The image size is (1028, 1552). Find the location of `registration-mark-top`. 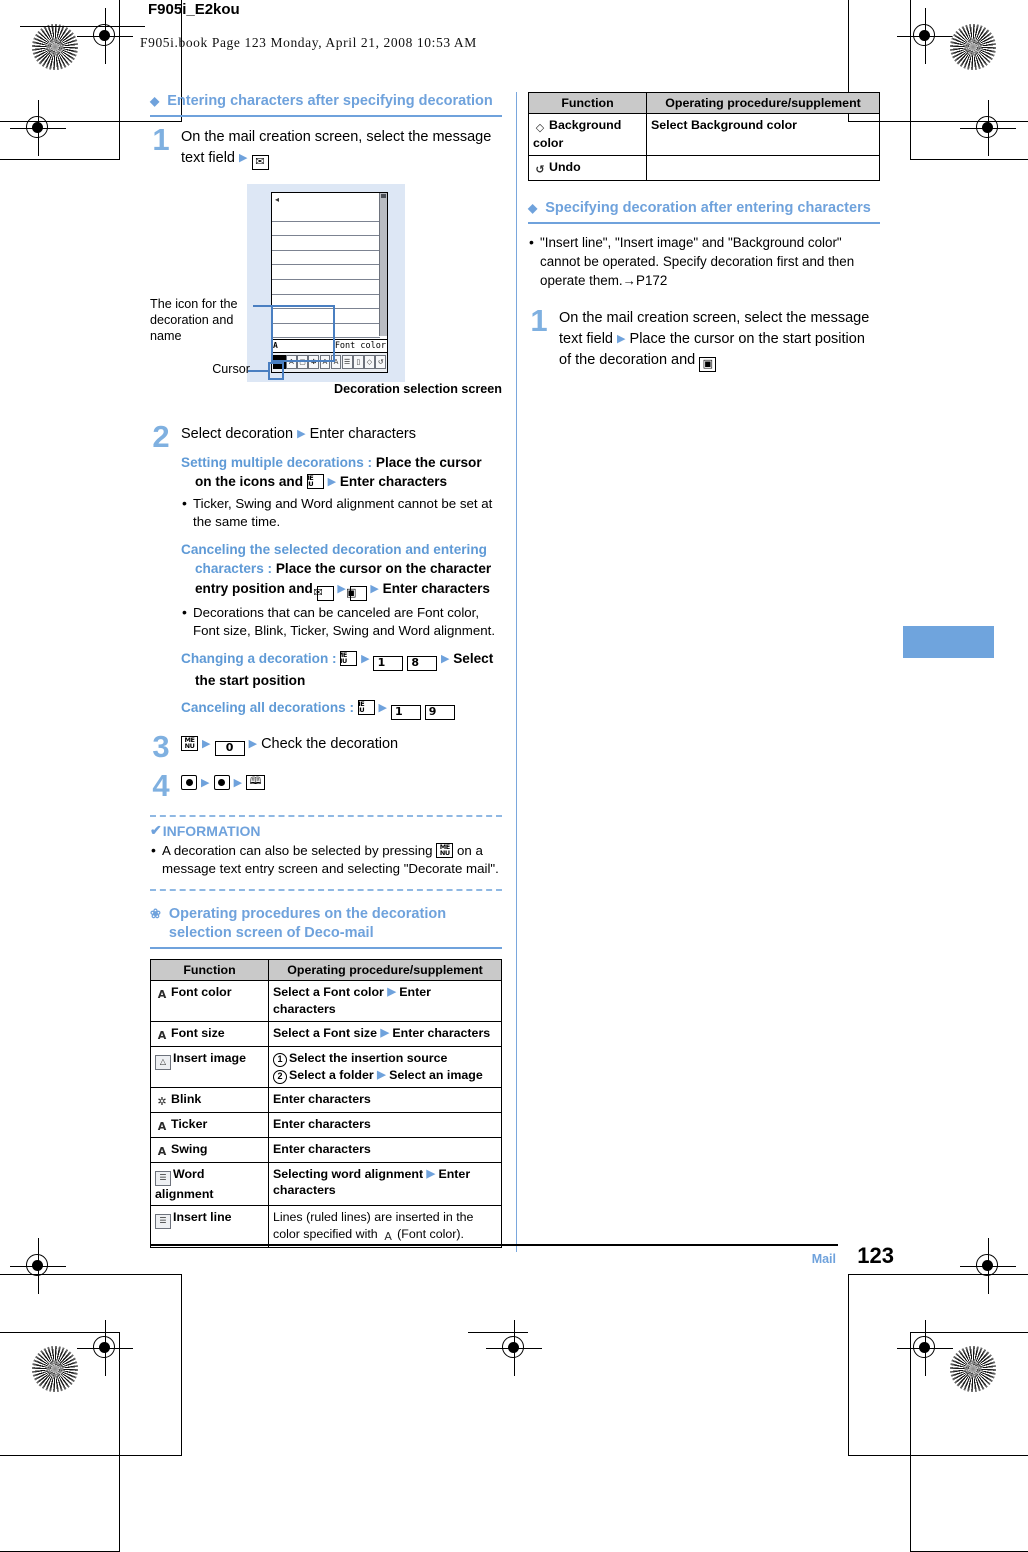

registration-mark-top is located at coordinates (105, 36).